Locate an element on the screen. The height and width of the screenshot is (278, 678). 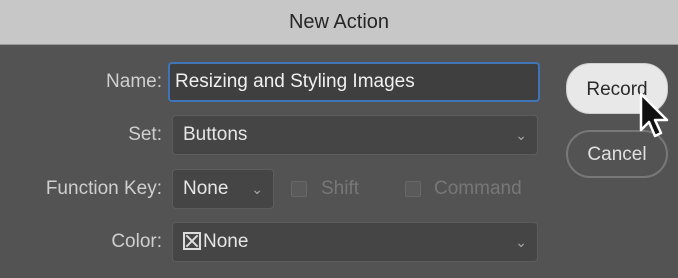
name-input is located at coordinates (354, 82).